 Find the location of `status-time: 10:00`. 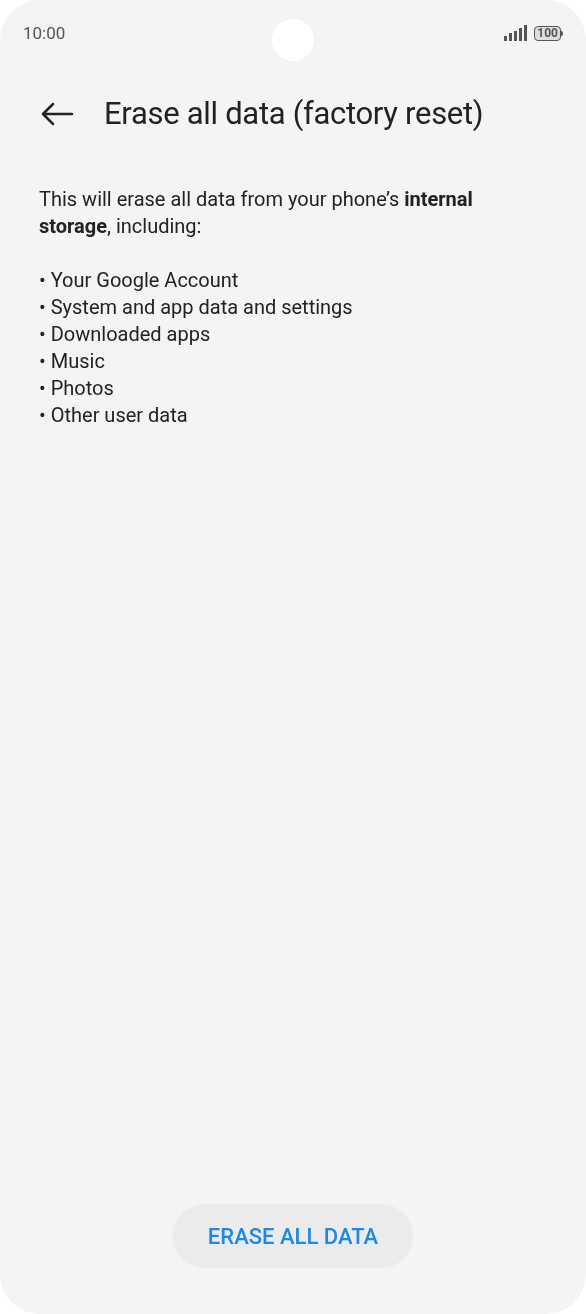

status-time: 10:00 is located at coordinates (44, 33).